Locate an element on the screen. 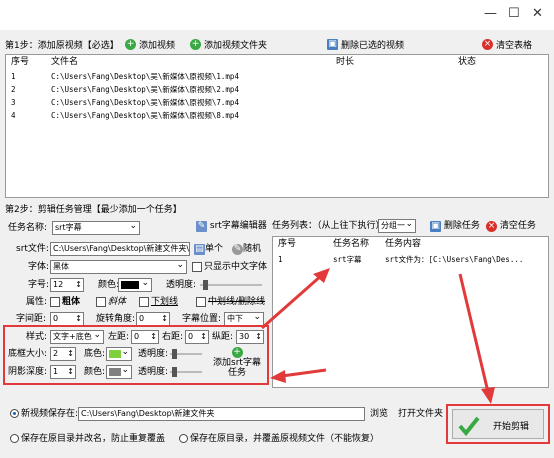 The height and width of the screenshot is (458, 554). overwrite-option-label: 保存在原目录，并覆盖原视频文件（不能恢复） is located at coordinates (285, 439).